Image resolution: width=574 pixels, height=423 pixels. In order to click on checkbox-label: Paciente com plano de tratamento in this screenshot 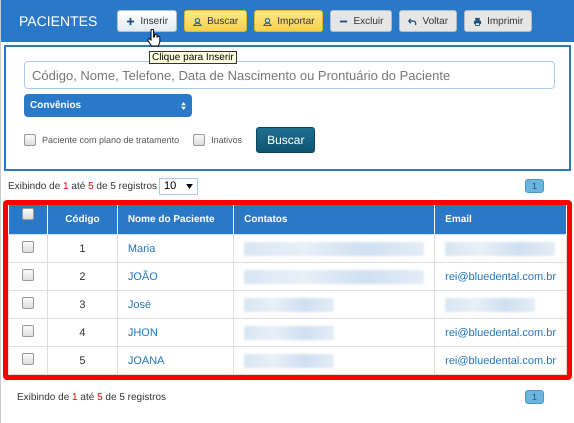, I will do `click(111, 140)`.